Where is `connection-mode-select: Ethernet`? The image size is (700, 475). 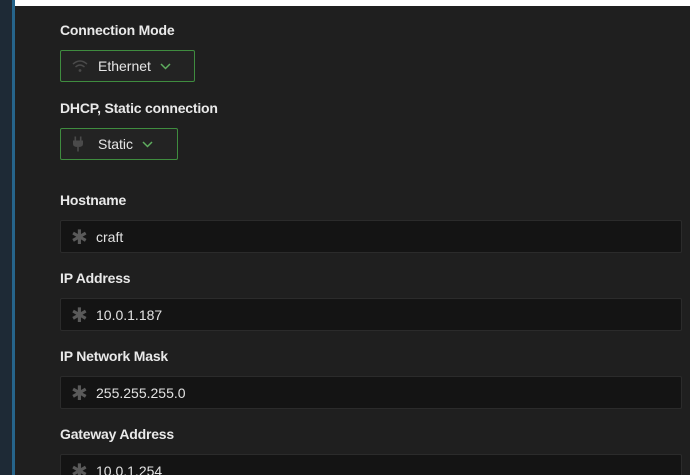
connection-mode-select: Ethernet is located at coordinates (127, 66).